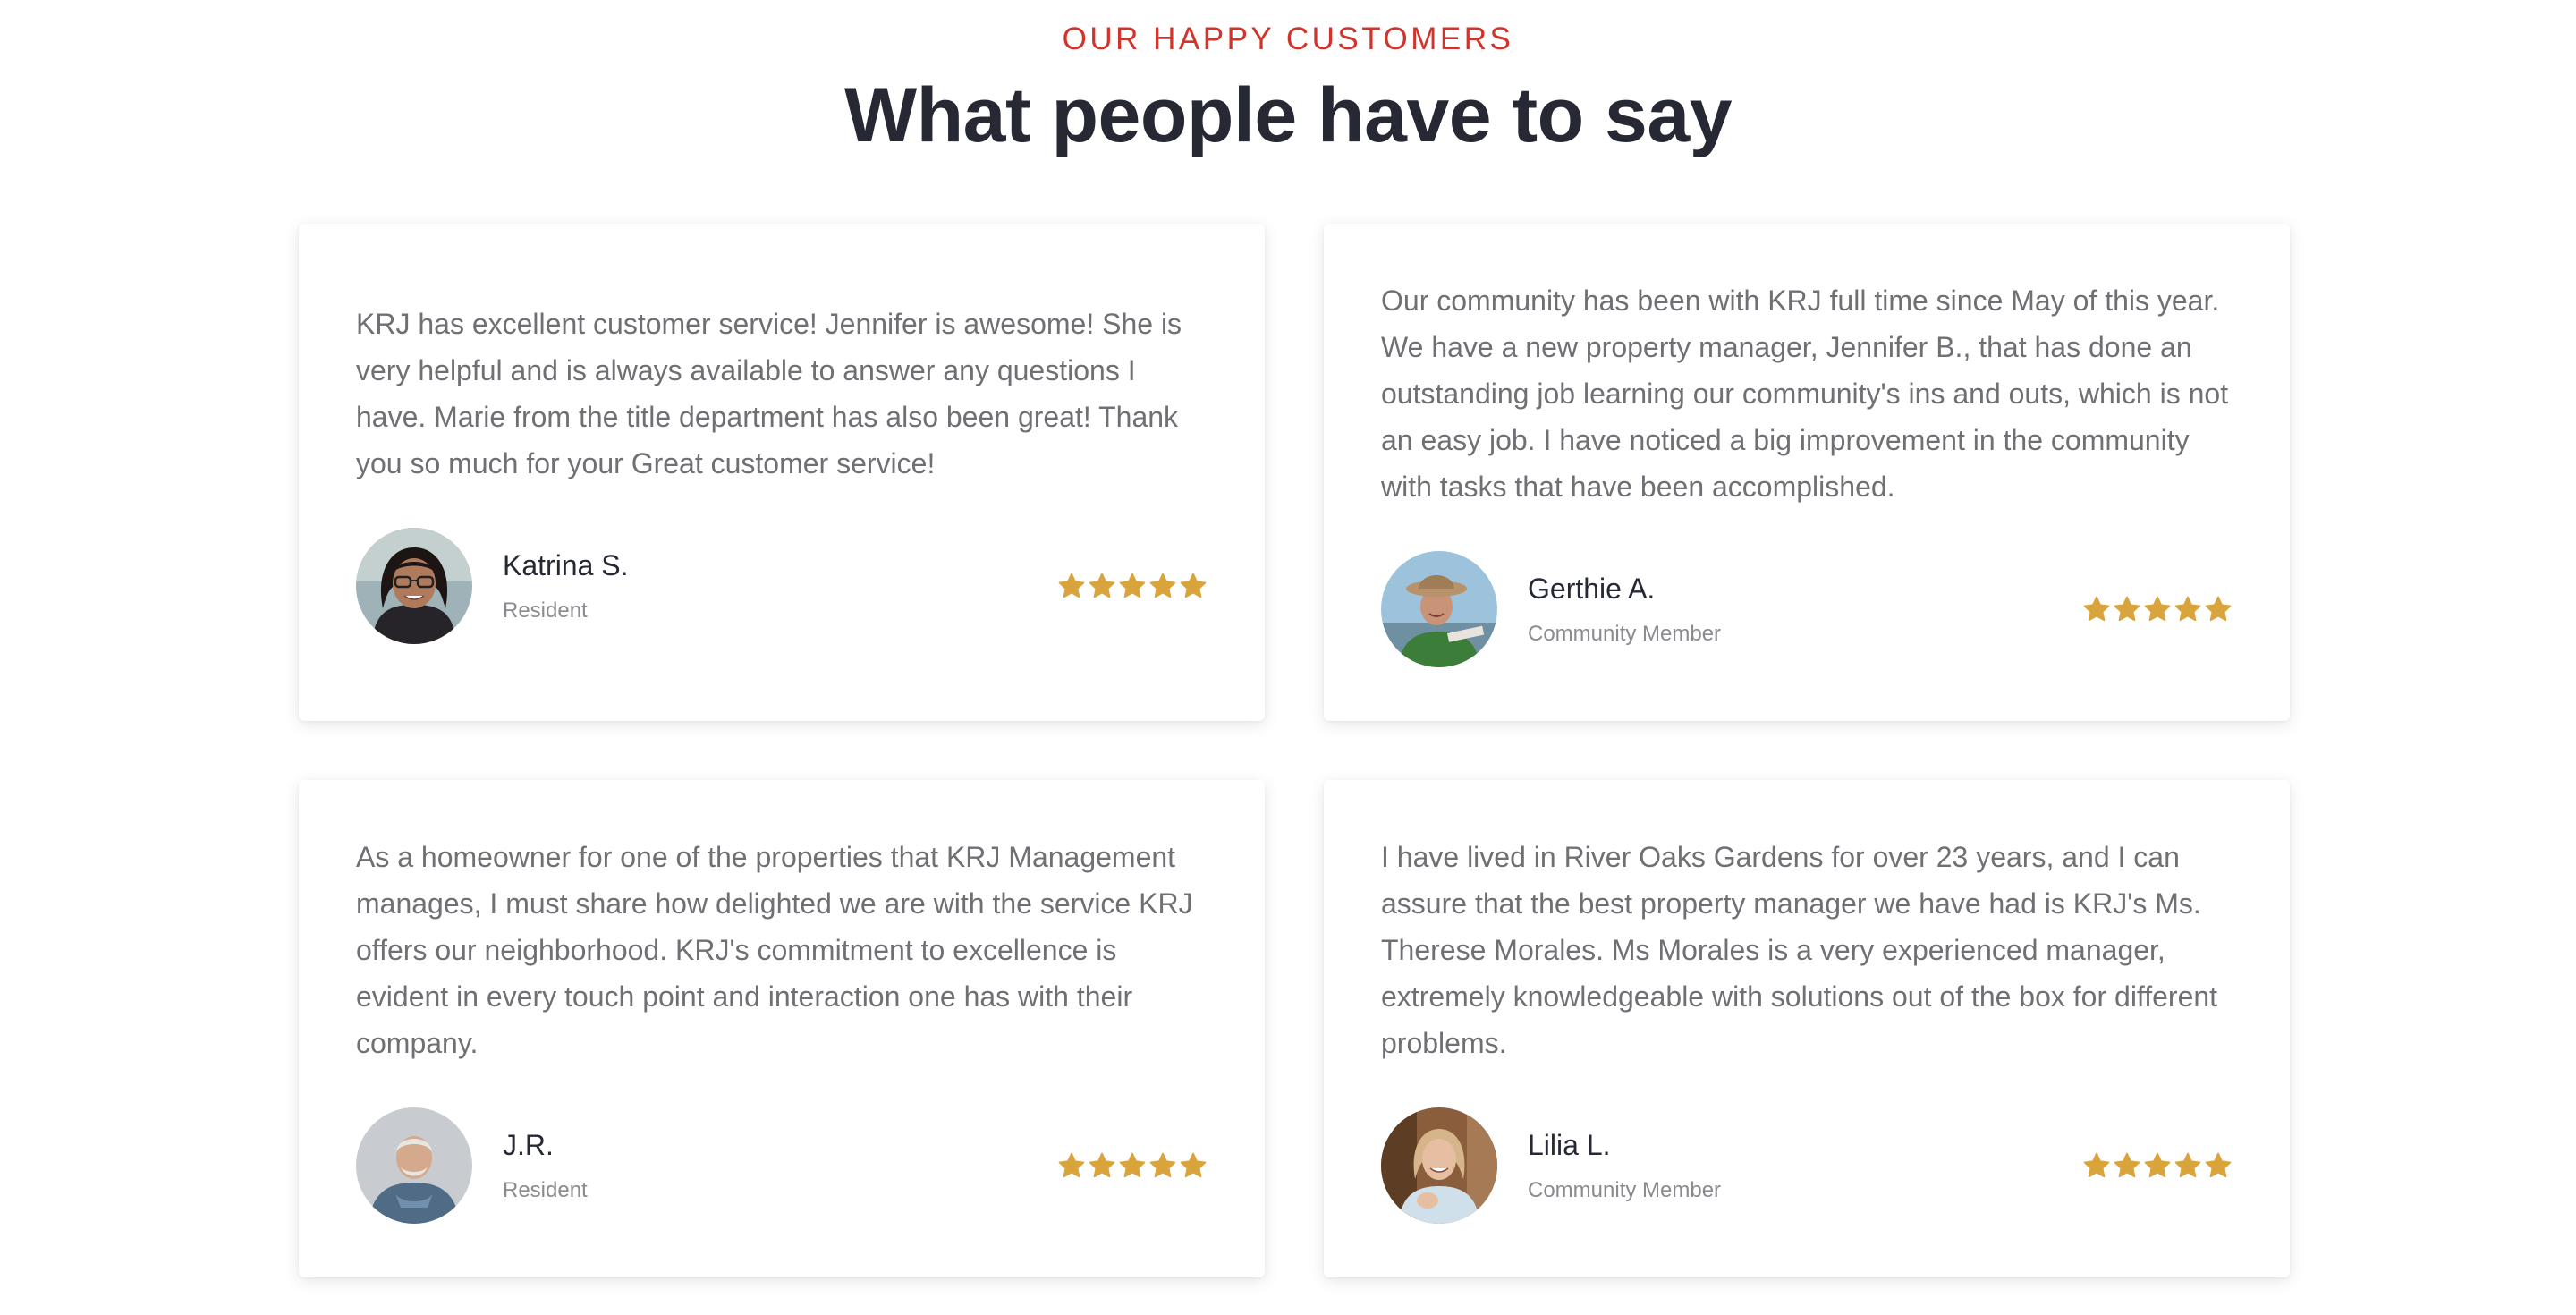  What do you see at coordinates (782, 586) in the screenshot?
I see `testimonial-author: Katrina S. Resident` at bounding box center [782, 586].